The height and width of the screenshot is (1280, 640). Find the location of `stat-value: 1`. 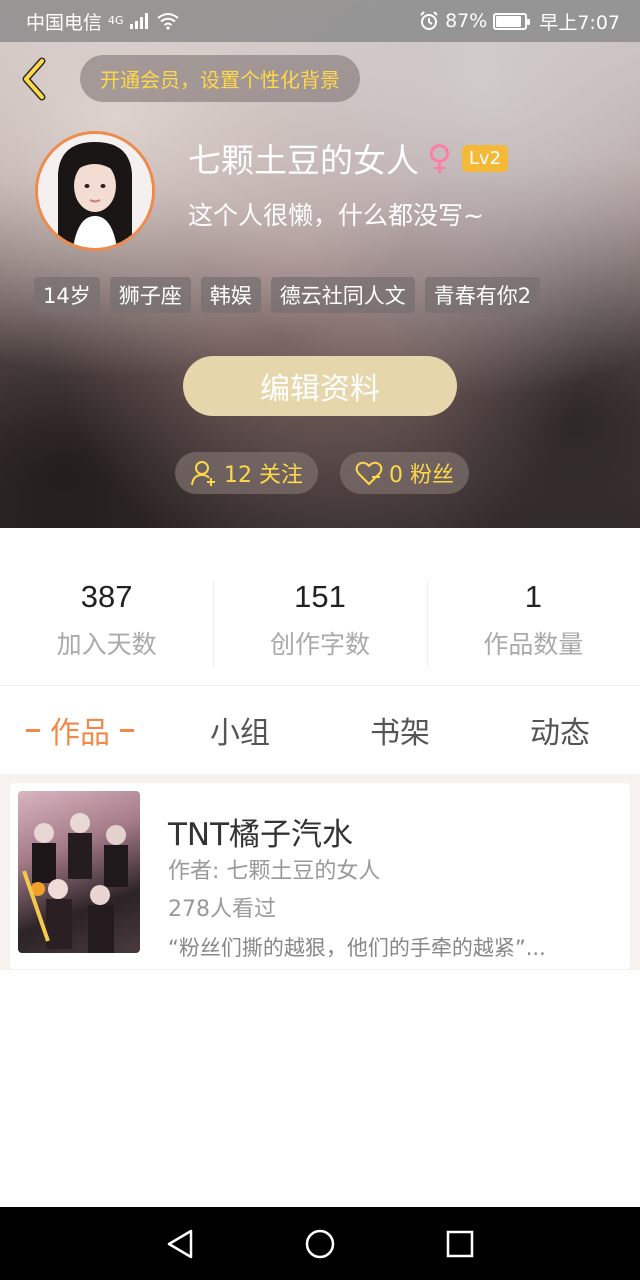

stat-value: 1 is located at coordinates (533, 596).